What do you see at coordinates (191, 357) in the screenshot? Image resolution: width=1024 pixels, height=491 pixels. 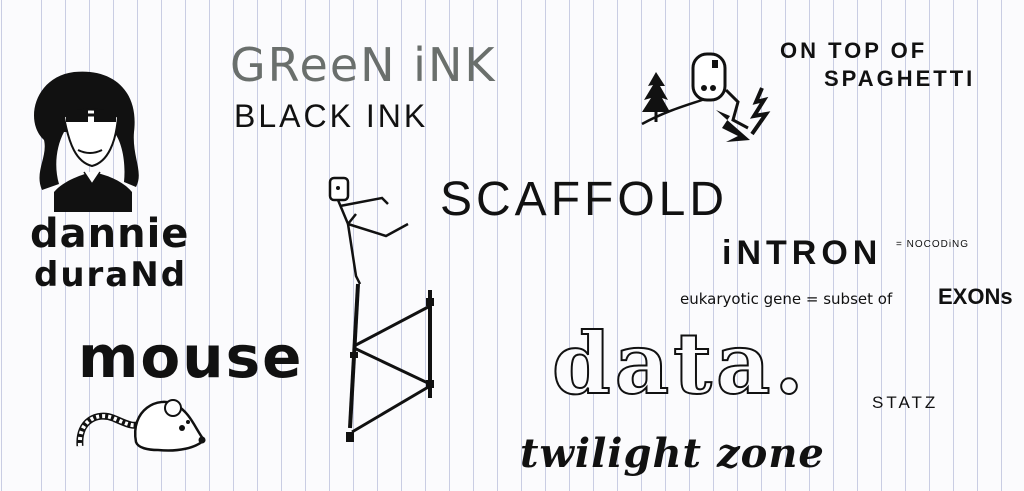 I see `word-mouse: mouse` at bounding box center [191, 357].